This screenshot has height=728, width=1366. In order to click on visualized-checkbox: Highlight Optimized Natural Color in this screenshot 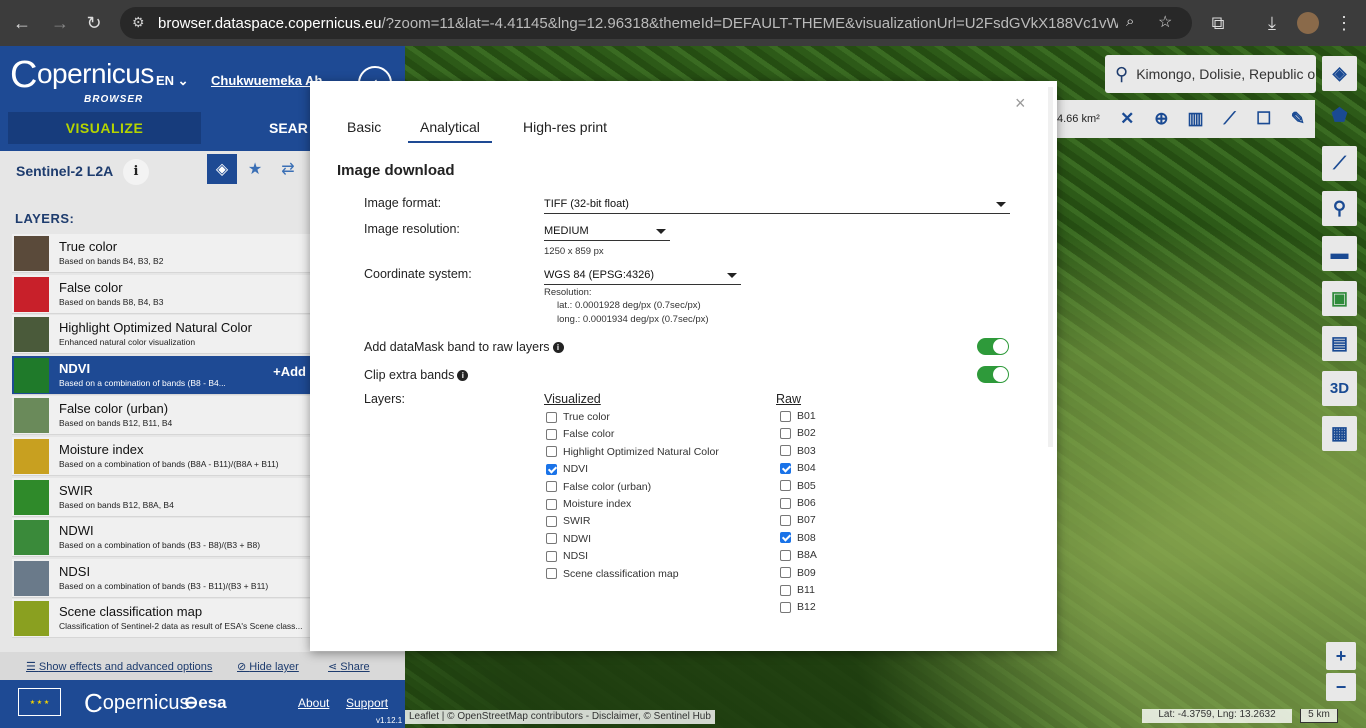, I will do `click(632, 452)`.